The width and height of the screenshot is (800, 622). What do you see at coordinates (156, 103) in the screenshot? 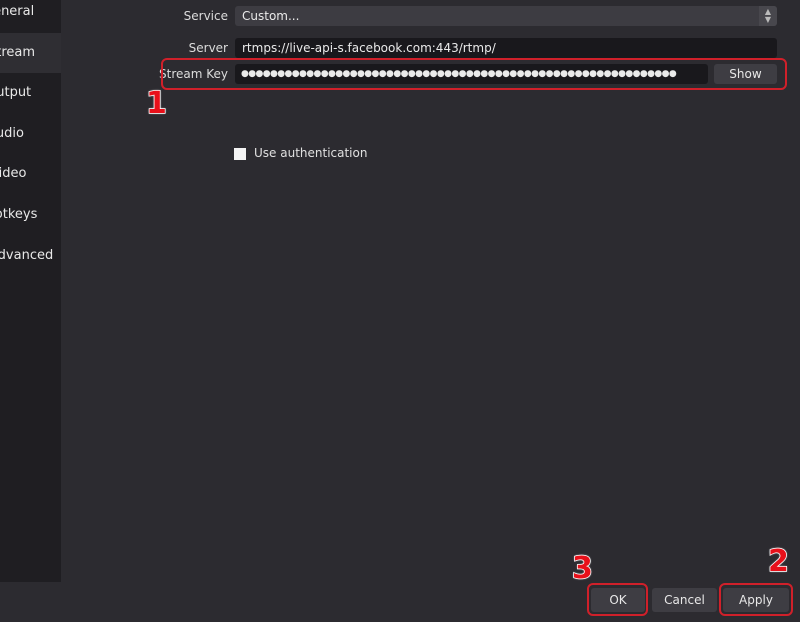
I see `annotation-number-1: 1` at bounding box center [156, 103].